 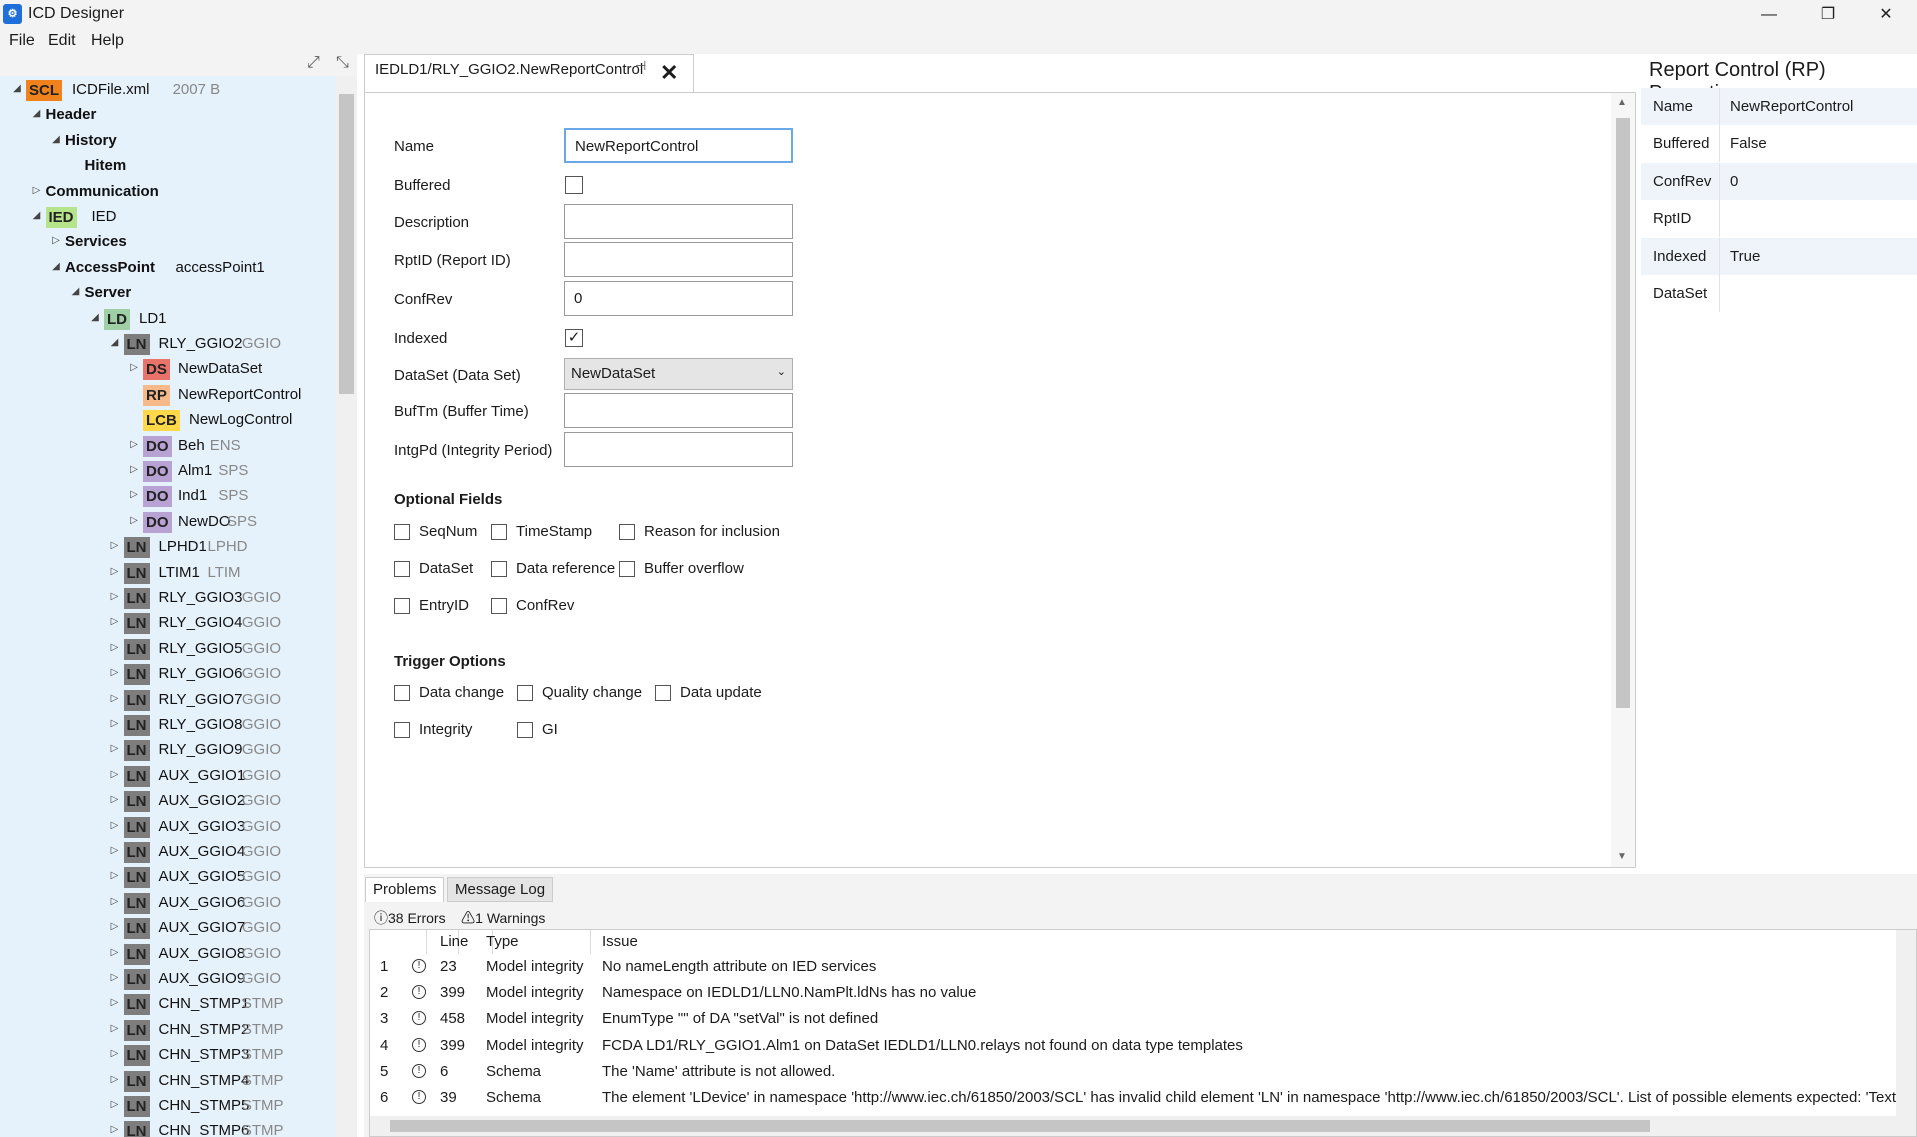 What do you see at coordinates (168, 1081) in the screenshot?
I see `tree-node: ▷ LN CHN_STMP4 STMP` at bounding box center [168, 1081].